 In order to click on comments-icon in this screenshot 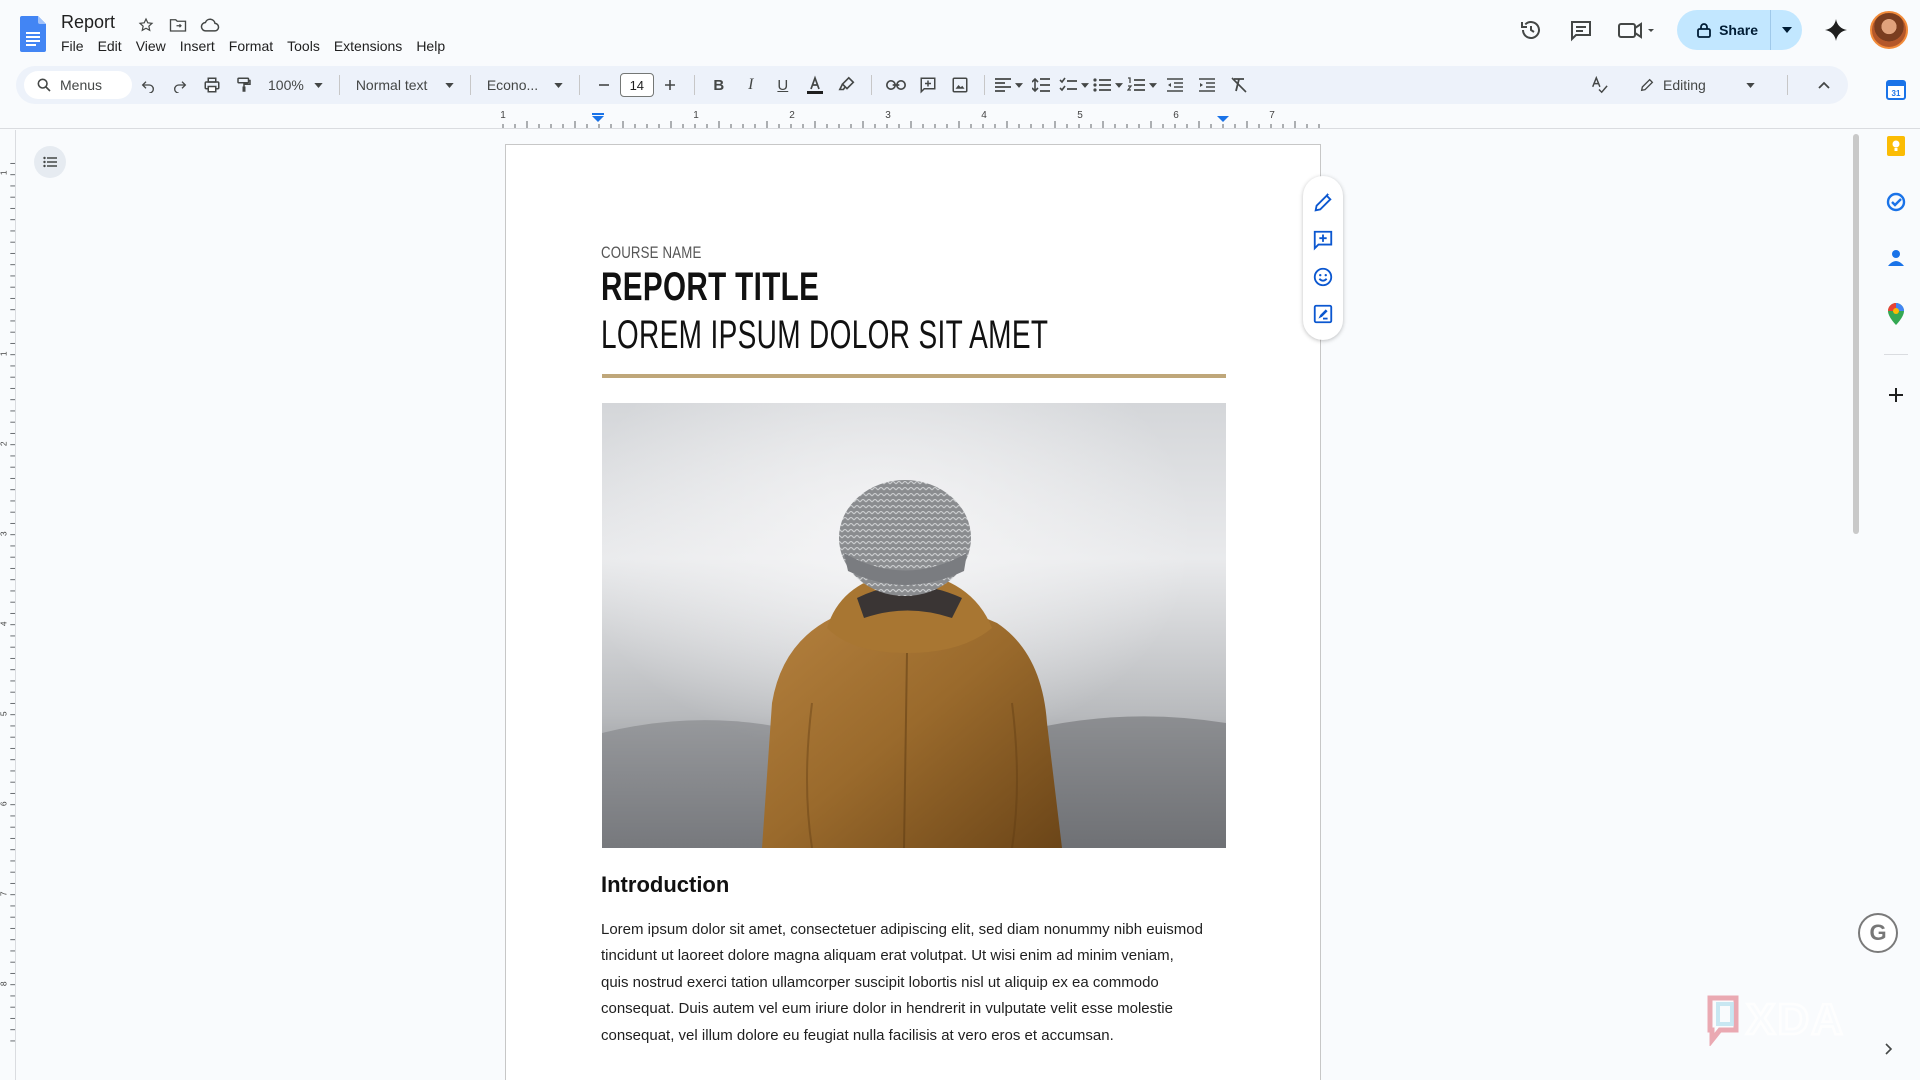, I will do `click(1581, 30)`.